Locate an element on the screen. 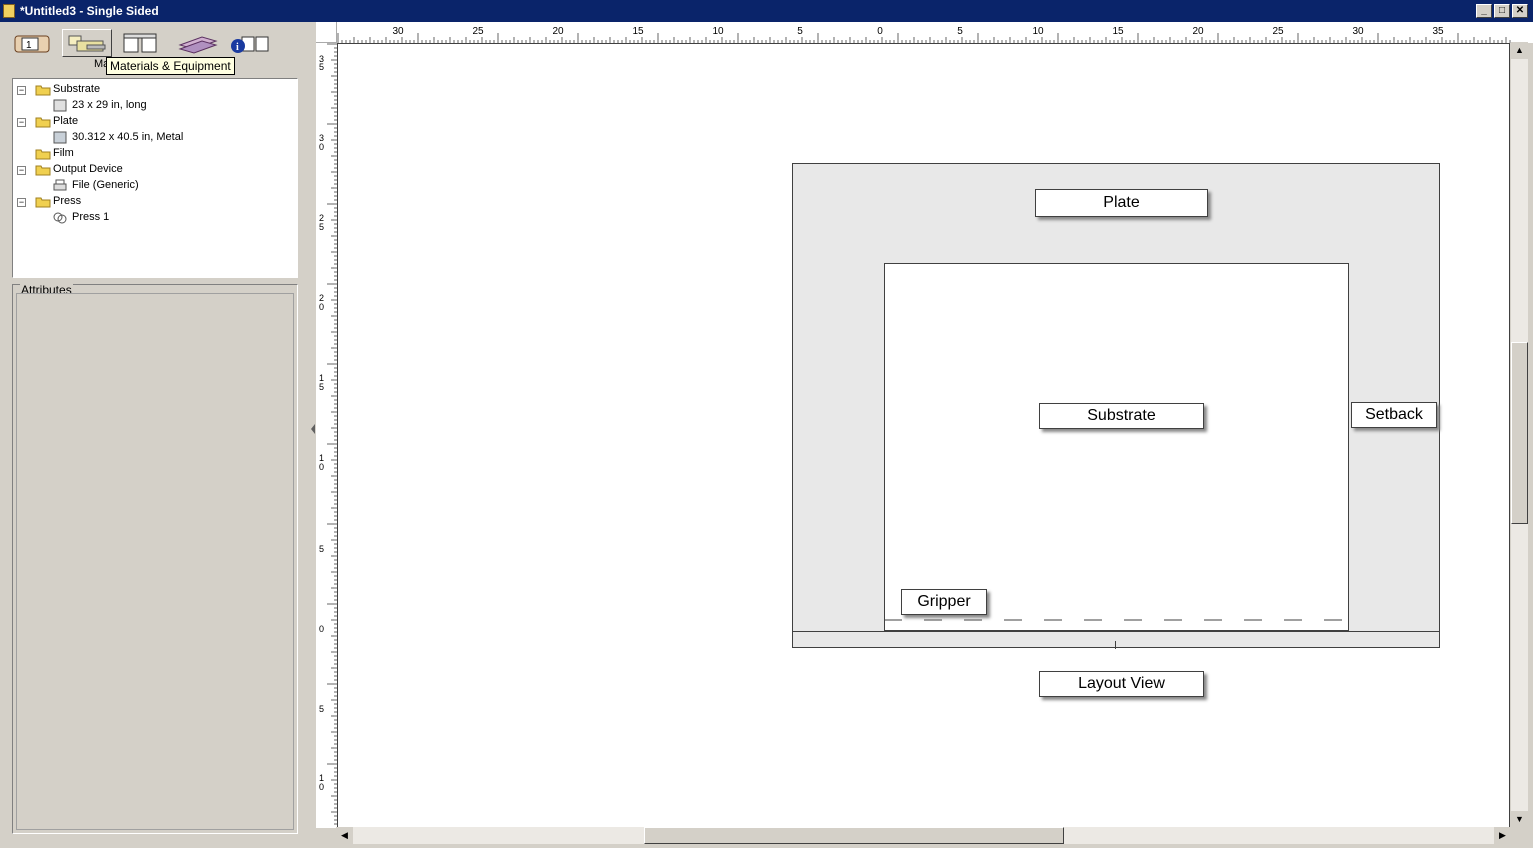 This screenshot has width=1533, height=848. job-icon: 1 is located at coordinates (32, 44).